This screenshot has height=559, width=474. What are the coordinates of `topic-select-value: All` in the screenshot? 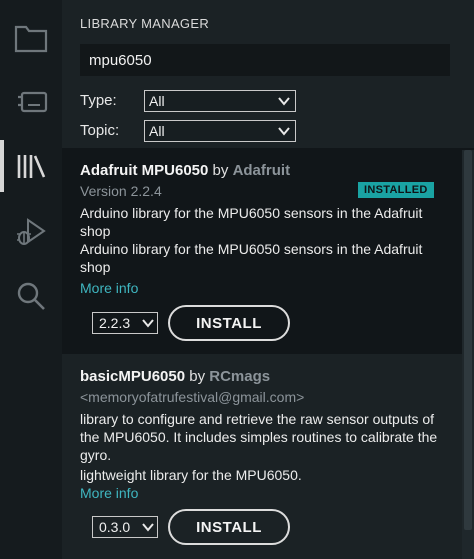 It's located at (157, 131).